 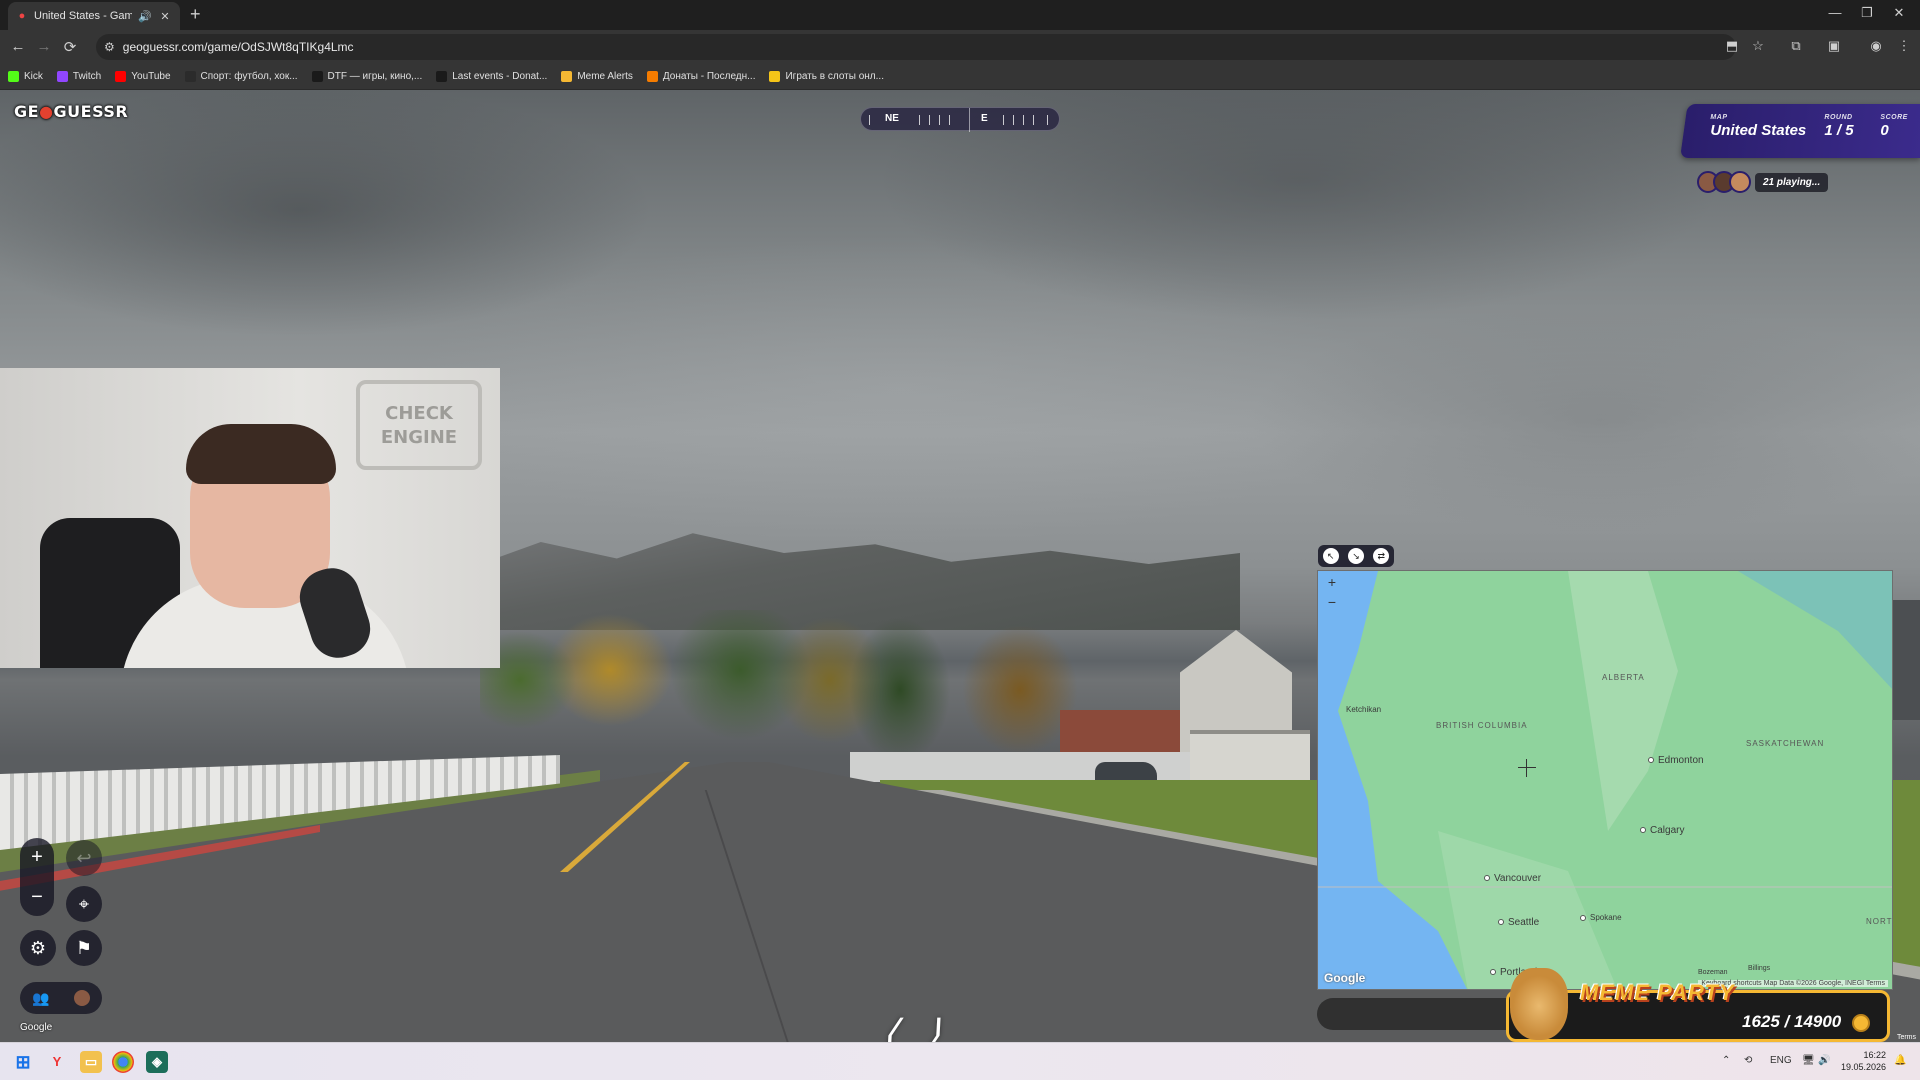 I want to click on map-value: United States, so click(x=1758, y=130).